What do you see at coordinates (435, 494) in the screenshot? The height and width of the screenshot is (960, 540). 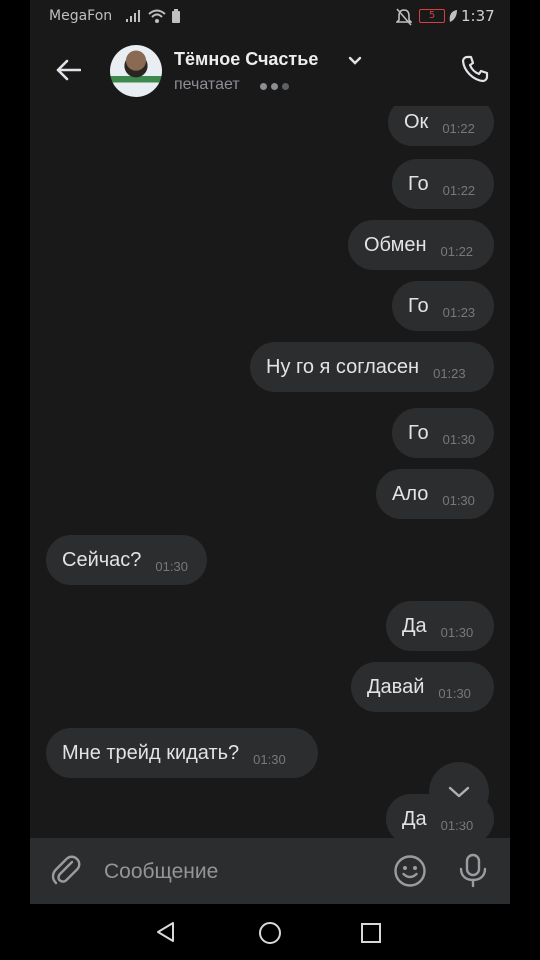 I see `message-bubble: Ало 01:30` at bounding box center [435, 494].